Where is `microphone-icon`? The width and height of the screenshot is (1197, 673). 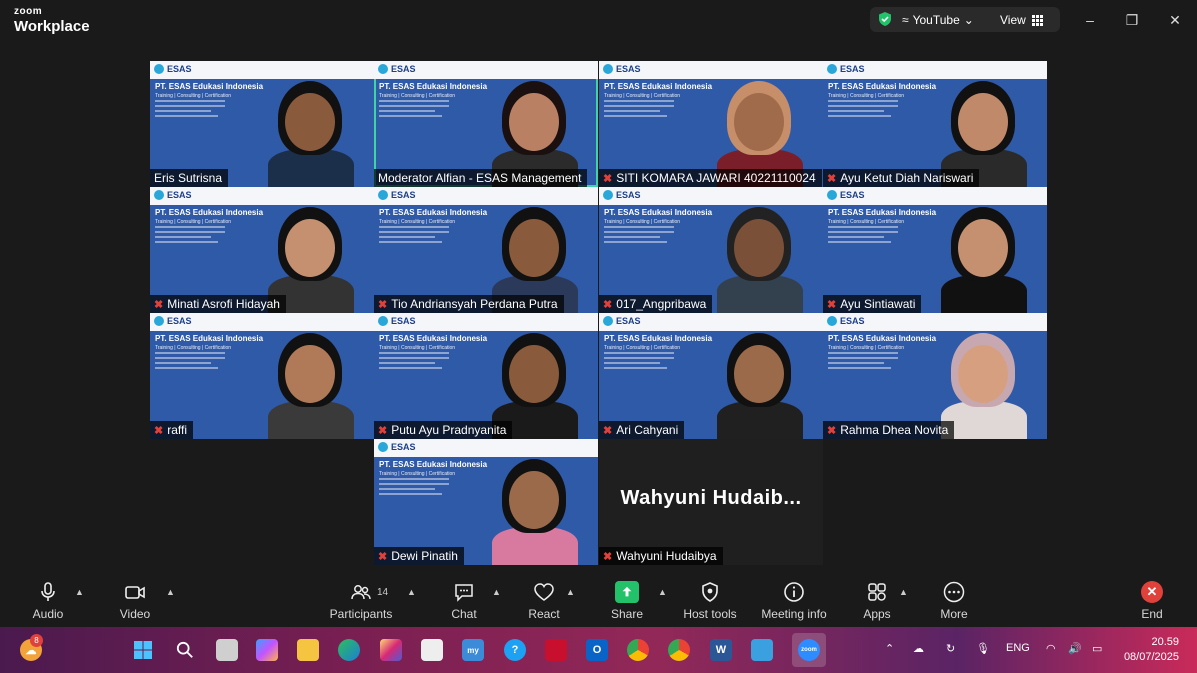
microphone-icon is located at coordinates (48, 591).